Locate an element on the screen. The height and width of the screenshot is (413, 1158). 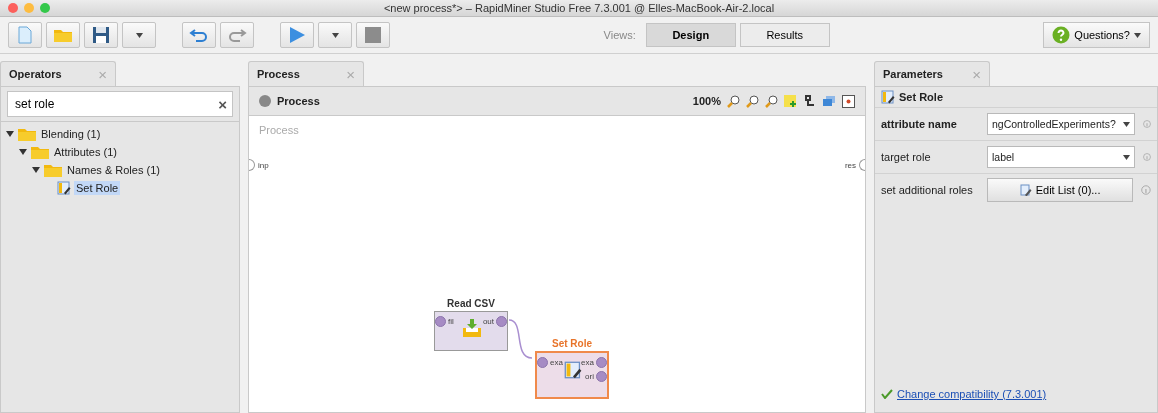
zoom-window-button is located at coordinates (45, 8).